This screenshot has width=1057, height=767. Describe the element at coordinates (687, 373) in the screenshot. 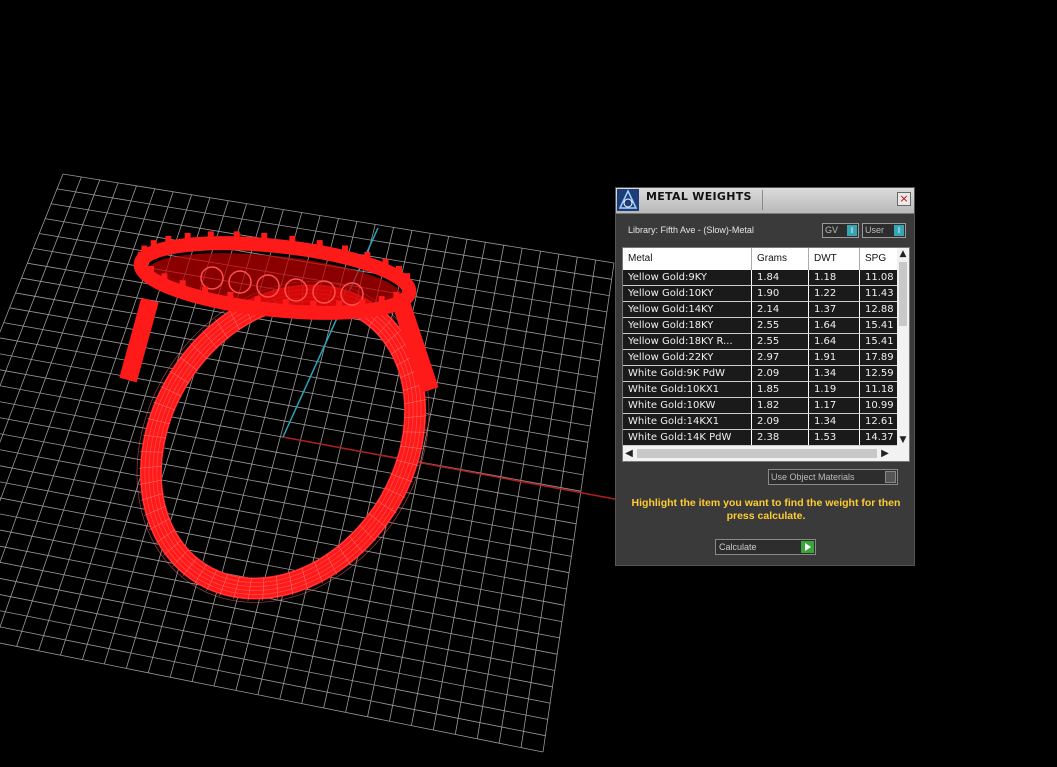

I see `cell-metal: White Gold:9K PdW` at that location.